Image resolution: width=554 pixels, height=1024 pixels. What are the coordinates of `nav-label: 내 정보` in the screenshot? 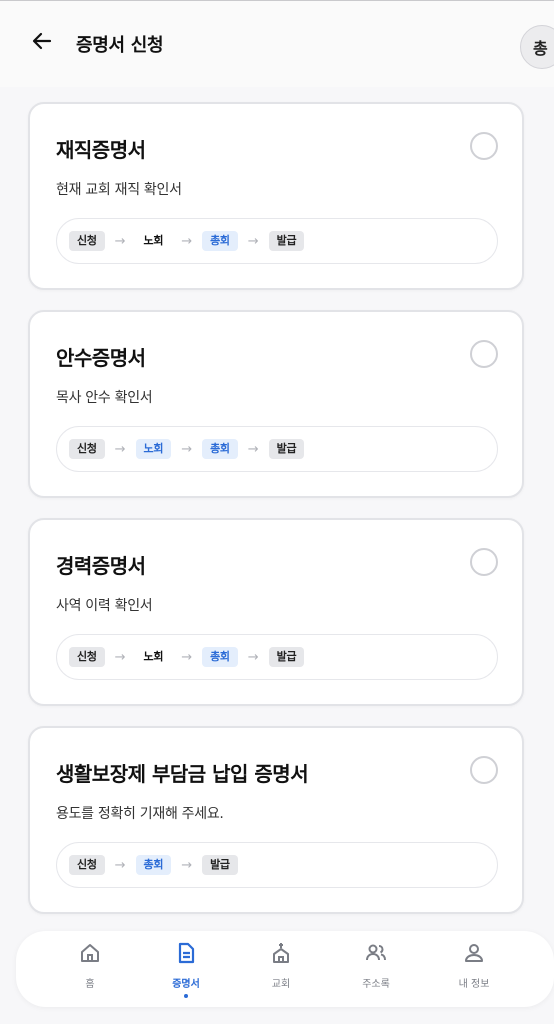 It's located at (474, 984).